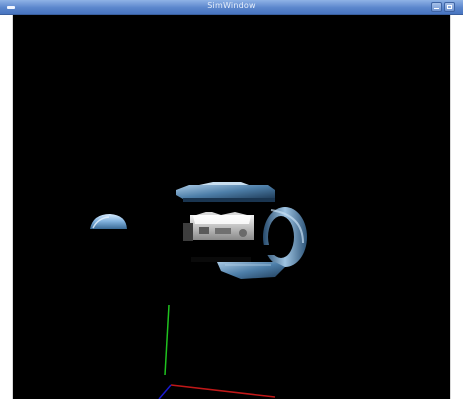  Describe the element at coordinates (165, 391) in the screenshot. I see `z-axis` at that location.